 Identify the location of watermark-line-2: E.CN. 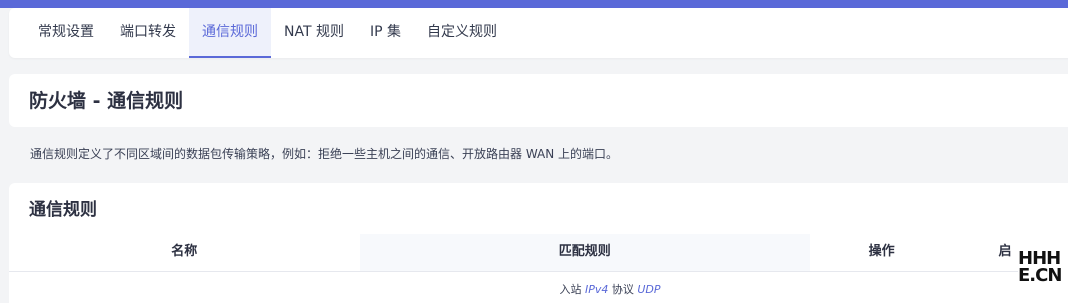
(1040, 275).